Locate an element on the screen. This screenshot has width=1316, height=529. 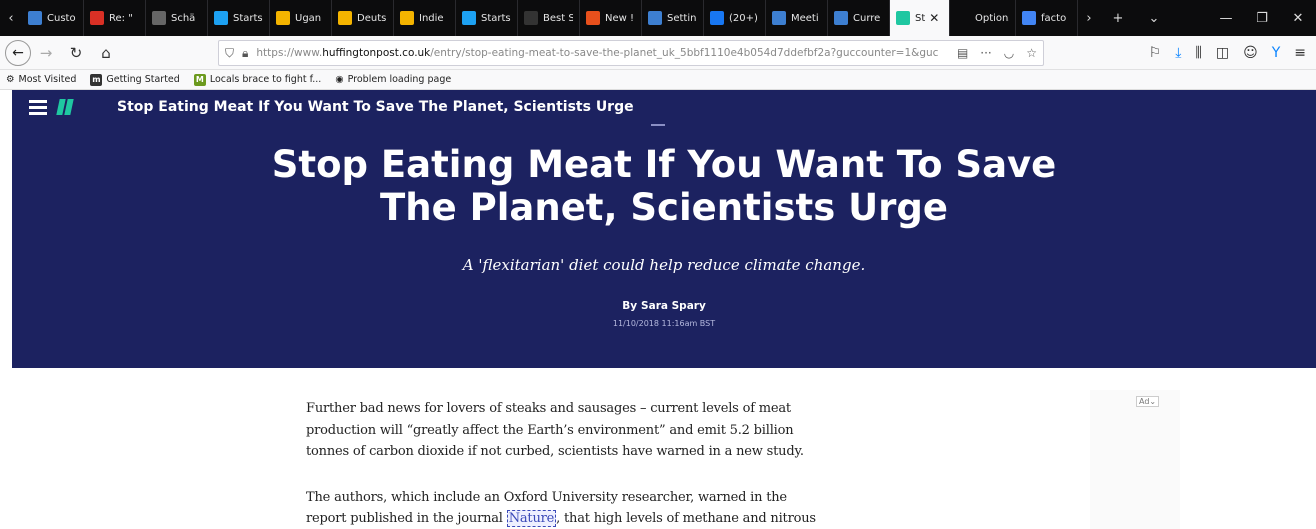
browser-tab: (20+) is located at coordinates (735, 18).